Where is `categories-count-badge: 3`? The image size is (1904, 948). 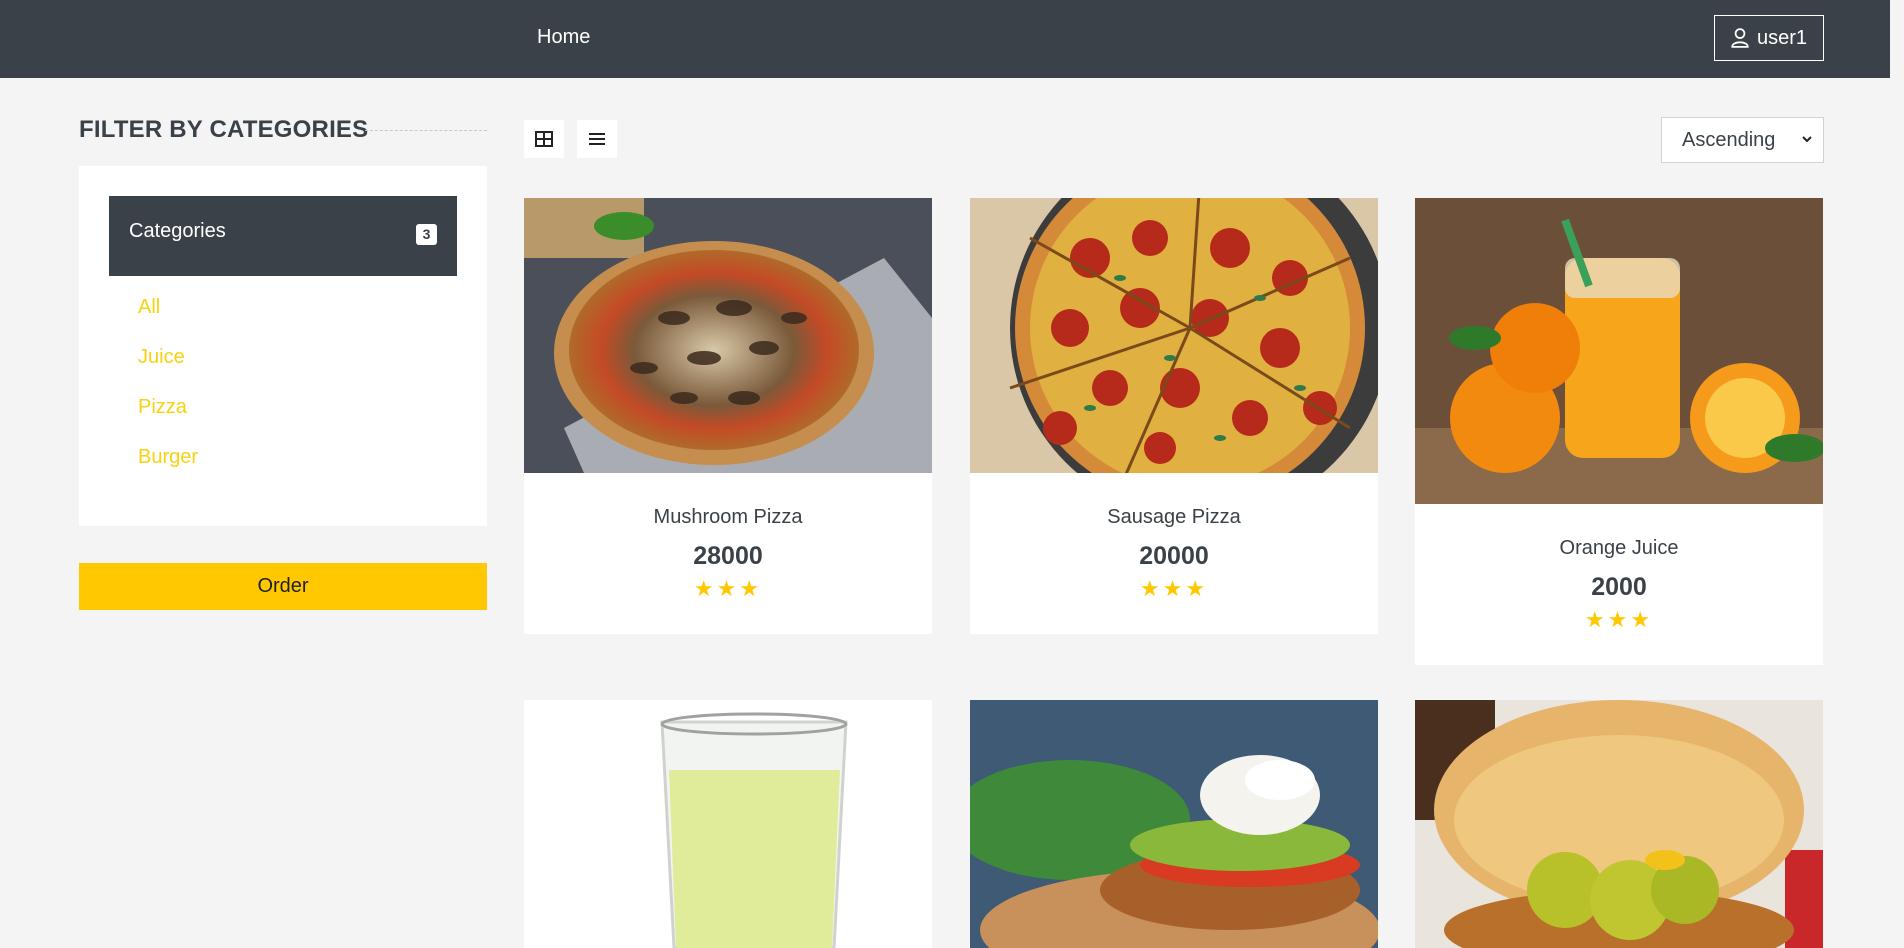 categories-count-badge: 3 is located at coordinates (426, 234).